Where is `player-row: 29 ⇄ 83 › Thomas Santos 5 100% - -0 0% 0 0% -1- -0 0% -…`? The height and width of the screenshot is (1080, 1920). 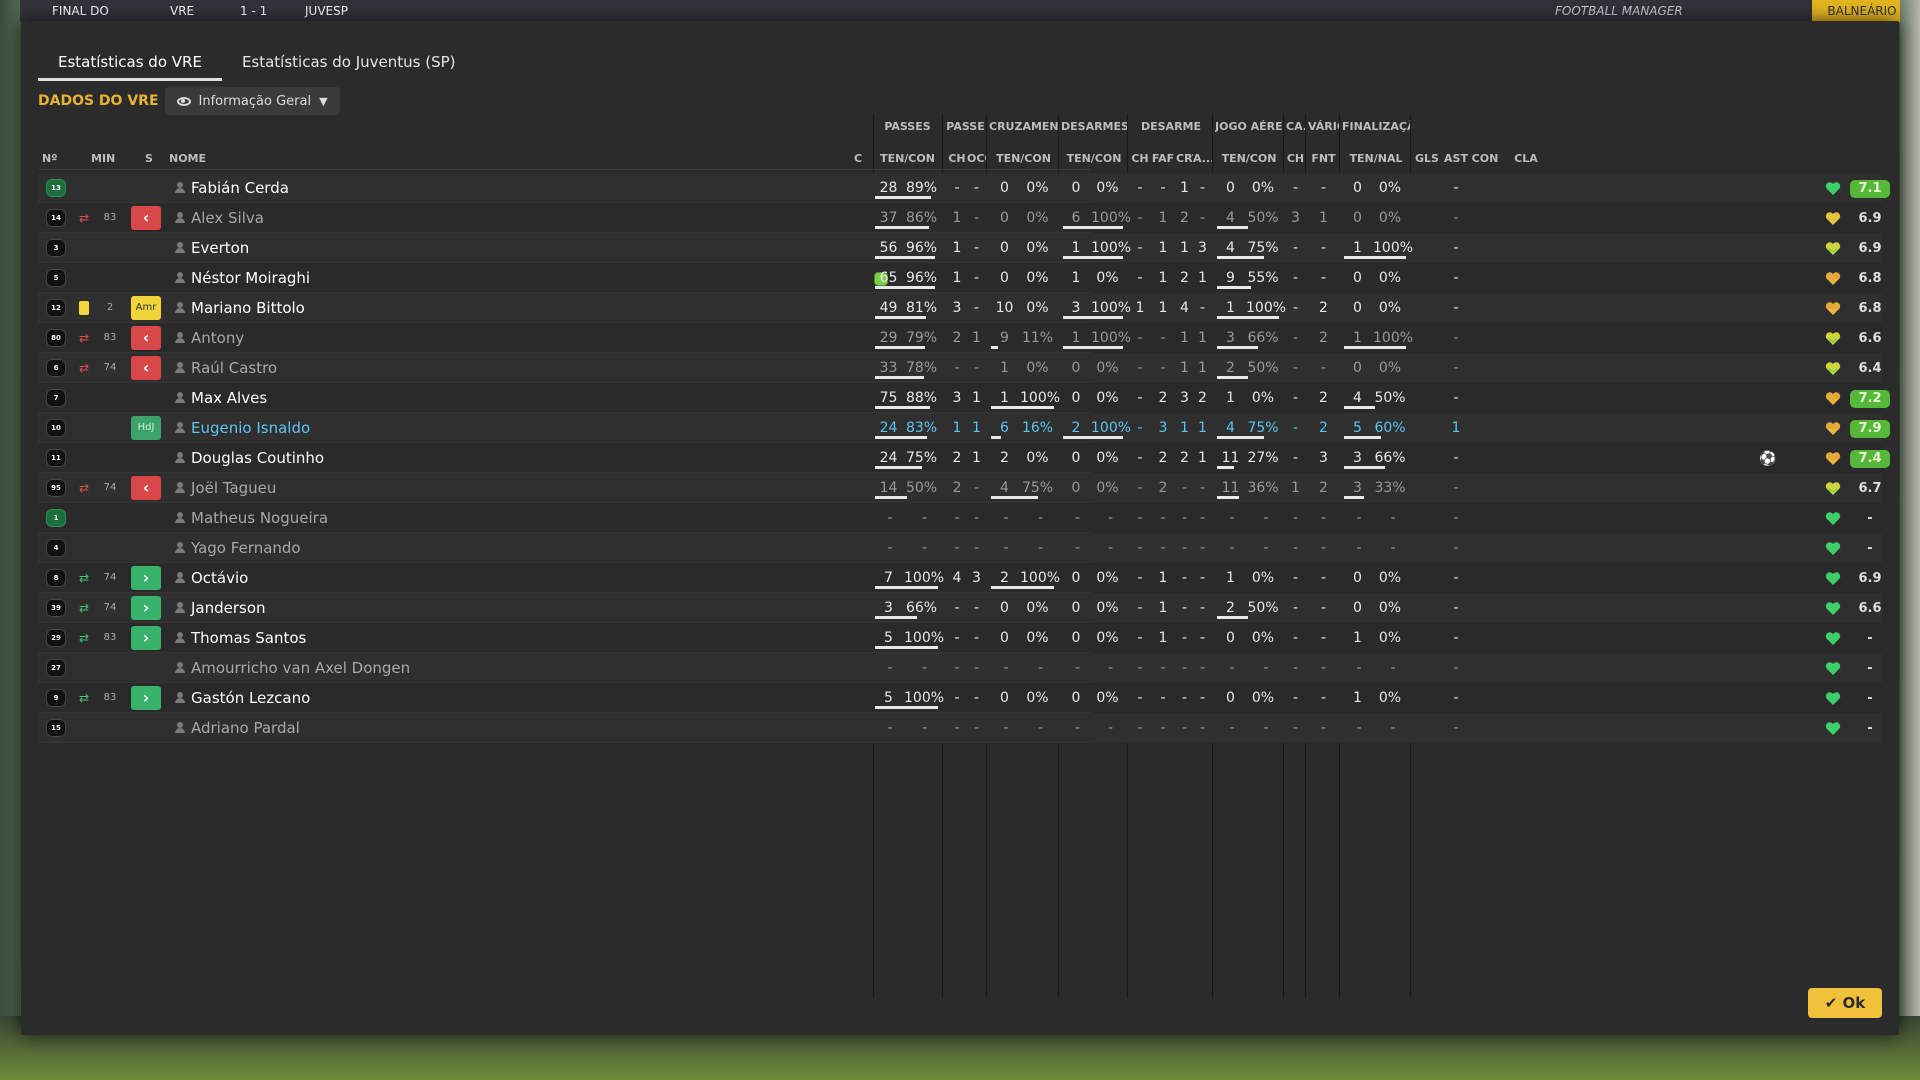
player-row: 29 ⇄ 83 › Thomas Santos 5 100% - -0 0% 0 0% -1- -0 0% -… is located at coordinates (960, 638).